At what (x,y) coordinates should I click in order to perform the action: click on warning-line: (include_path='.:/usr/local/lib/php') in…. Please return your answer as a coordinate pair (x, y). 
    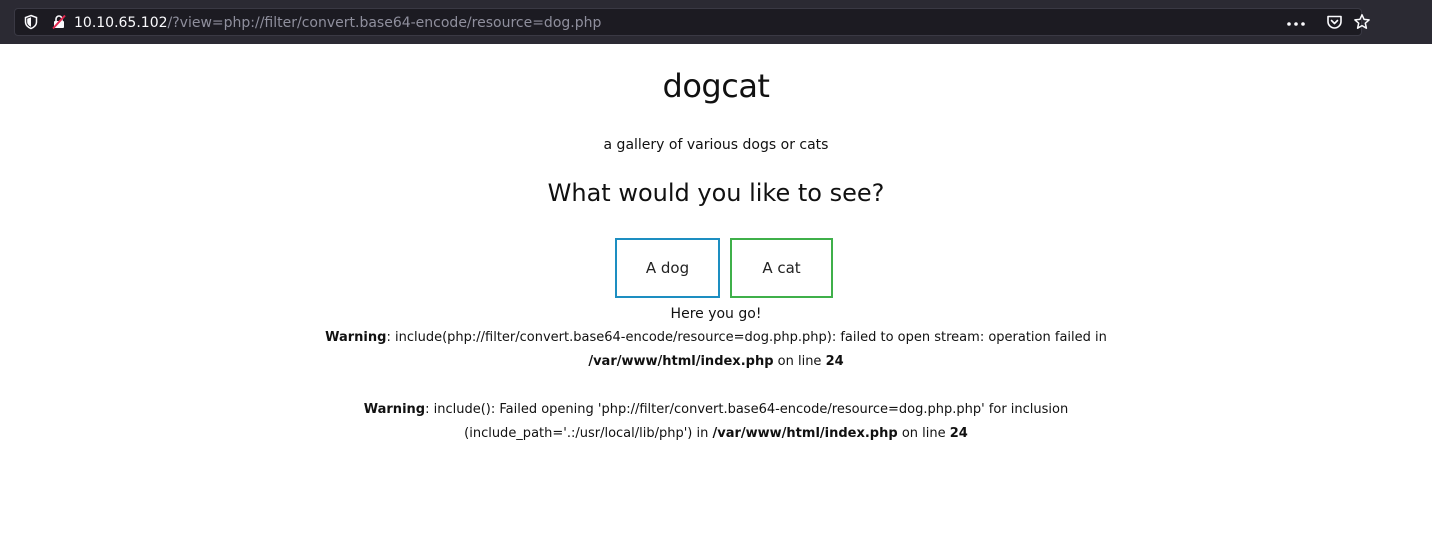
    Looking at the image, I should click on (716, 434).